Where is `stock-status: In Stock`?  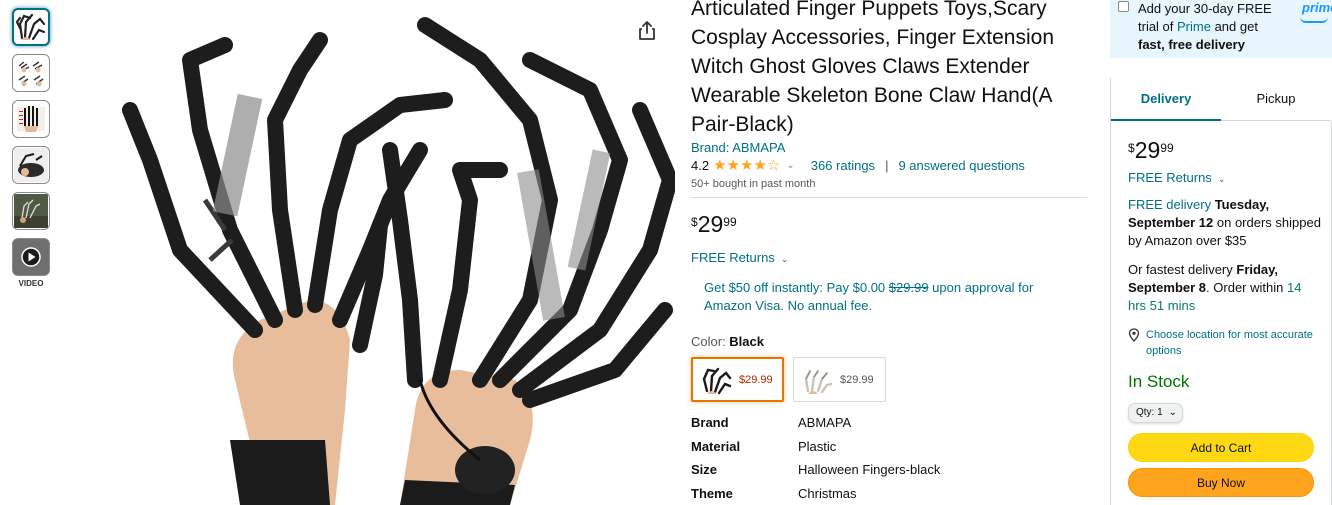
stock-status: In Stock is located at coordinates (1159, 381).